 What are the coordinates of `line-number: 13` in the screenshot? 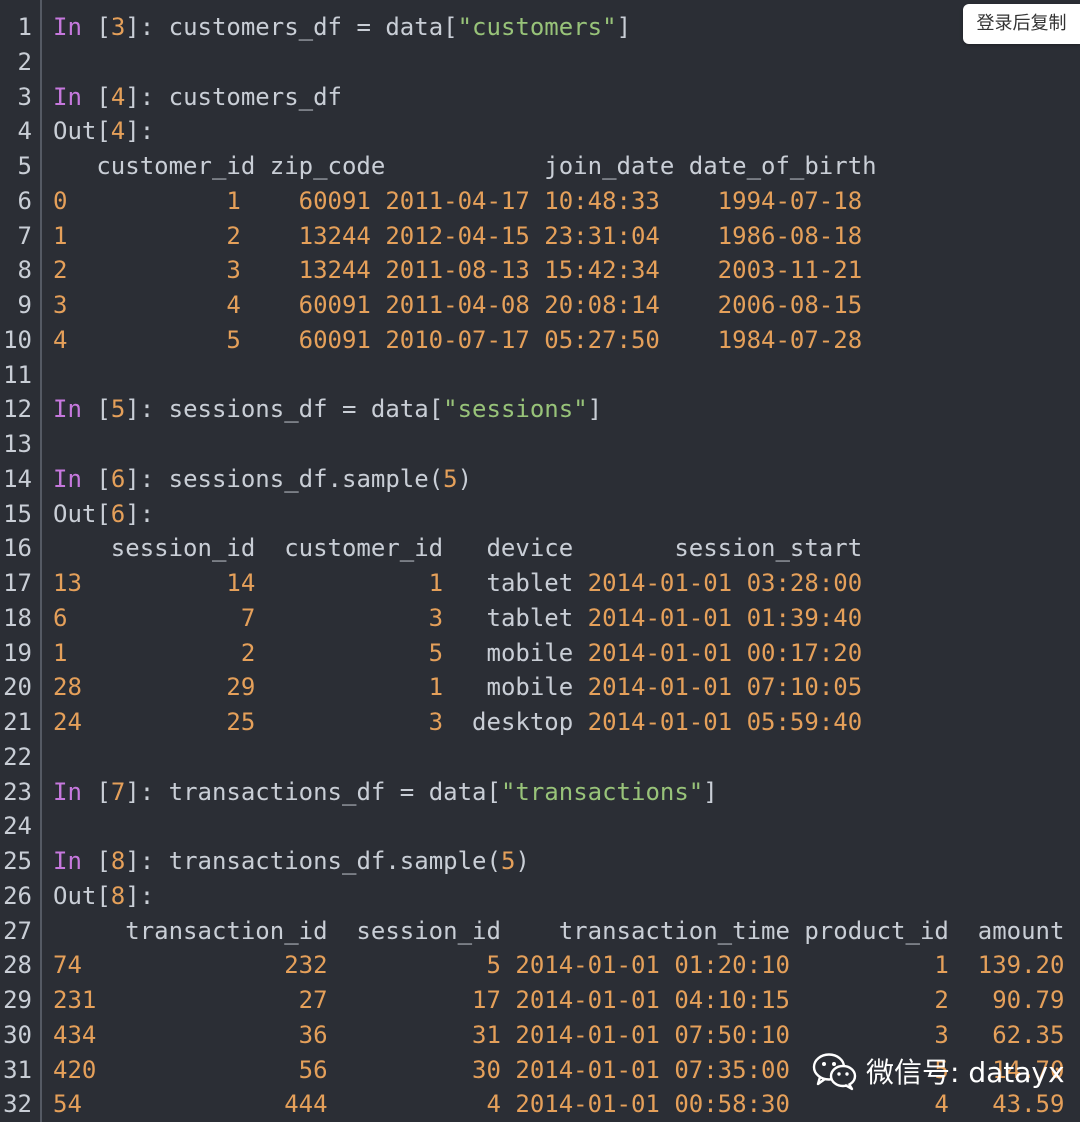 It's located at (17, 444).